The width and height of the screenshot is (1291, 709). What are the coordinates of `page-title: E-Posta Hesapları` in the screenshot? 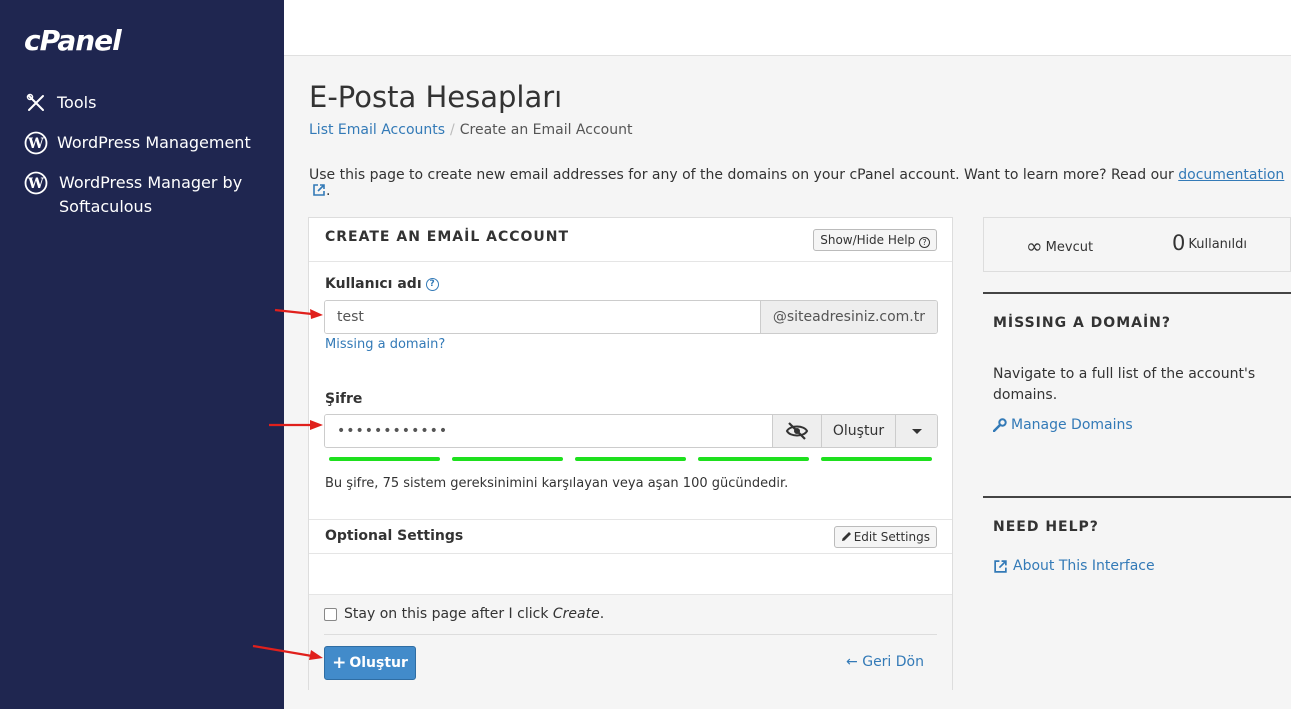 It's located at (436, 97).